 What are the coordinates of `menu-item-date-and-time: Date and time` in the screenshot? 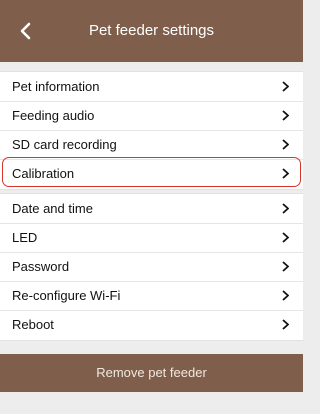 It's located at (151, 208).